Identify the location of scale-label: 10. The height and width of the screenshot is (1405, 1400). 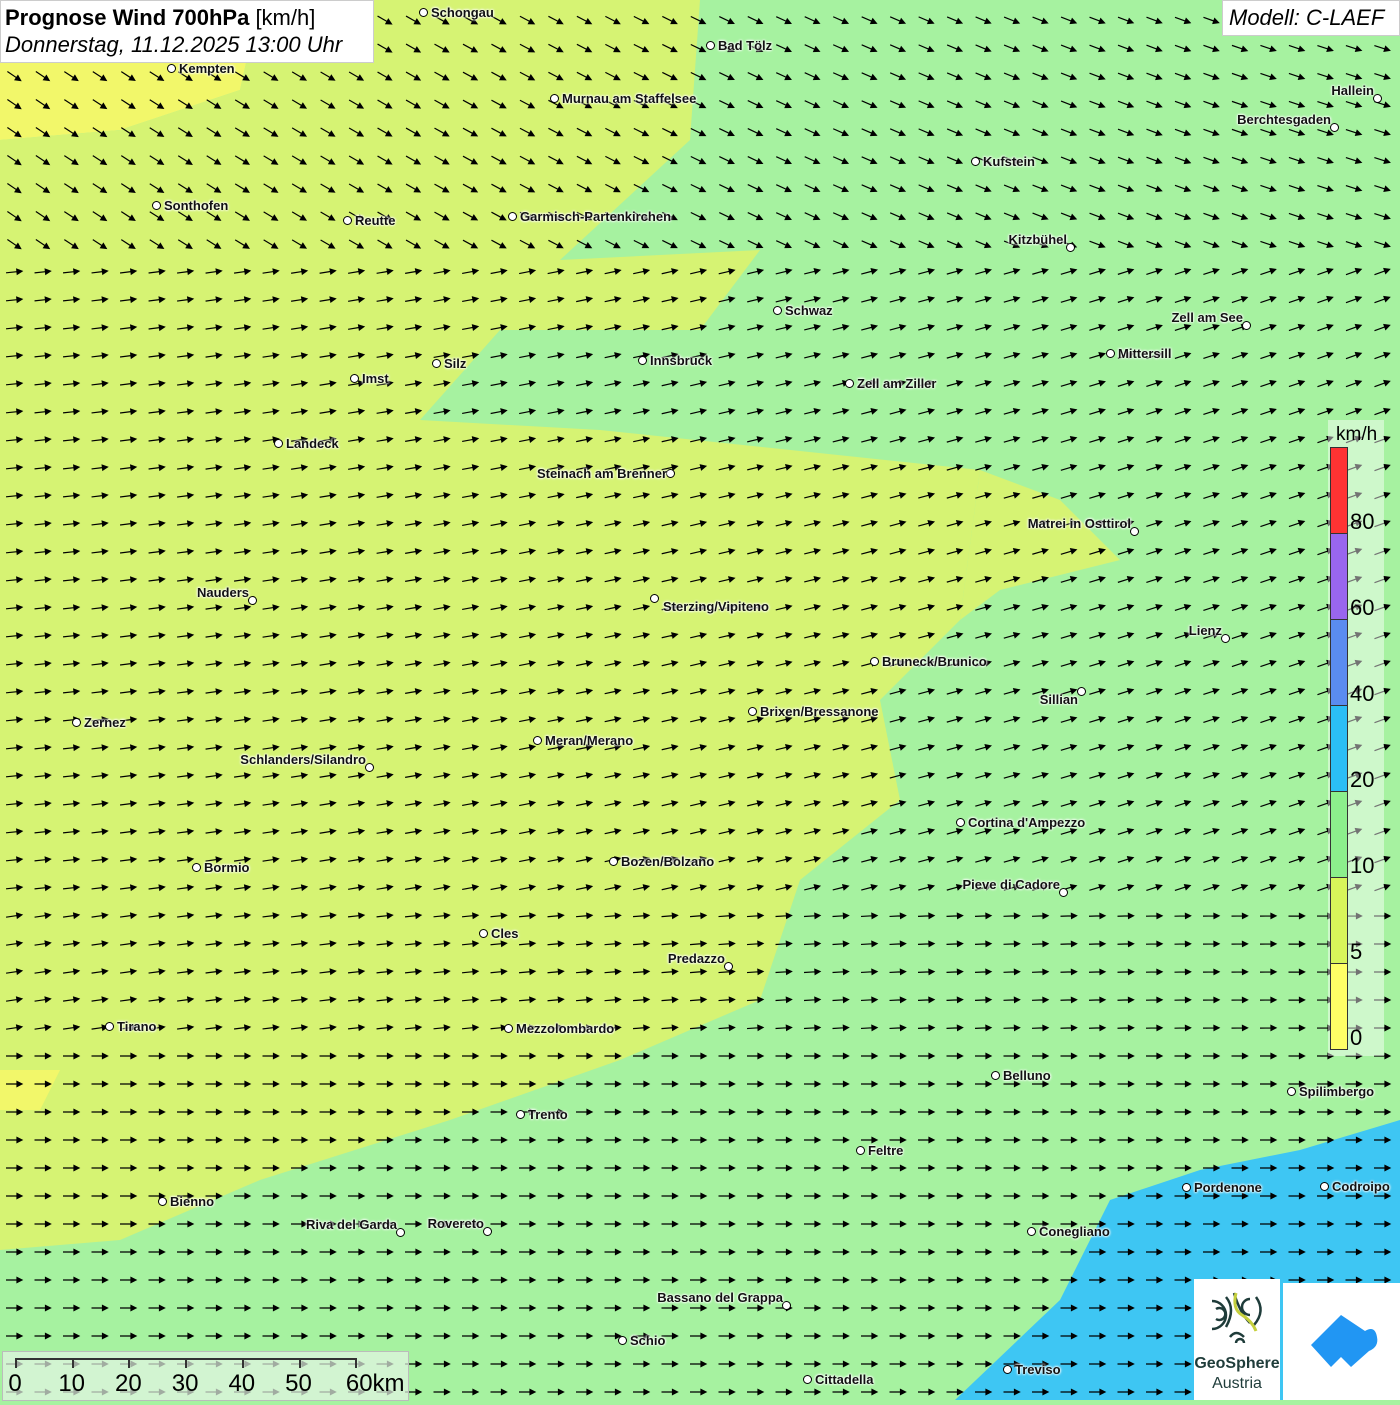
(72, 1383).